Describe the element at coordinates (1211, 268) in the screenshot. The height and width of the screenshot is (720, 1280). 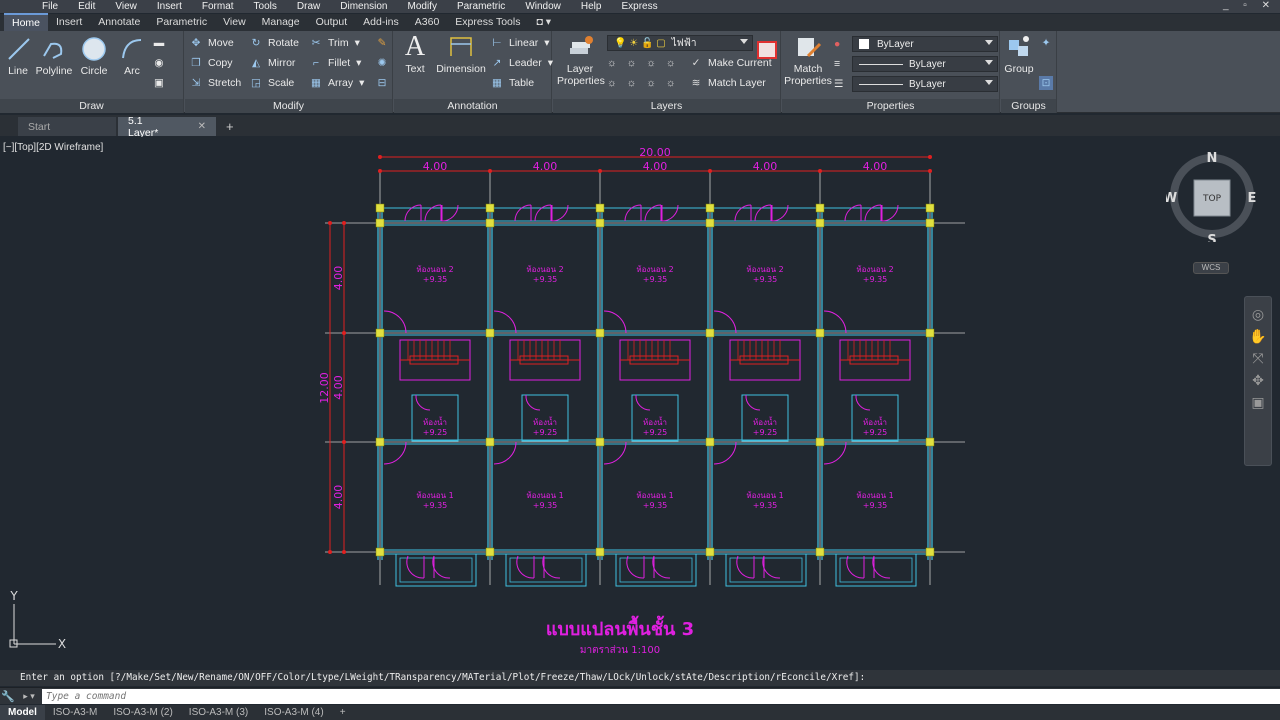
I see `wcs-menu: WCS` at that location.